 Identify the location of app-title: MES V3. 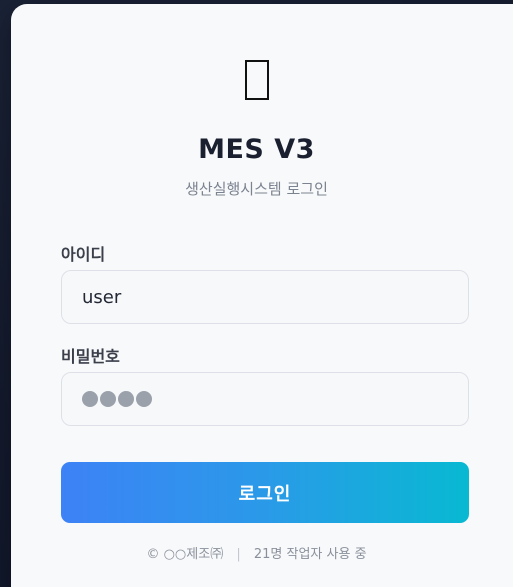
(256, 149).